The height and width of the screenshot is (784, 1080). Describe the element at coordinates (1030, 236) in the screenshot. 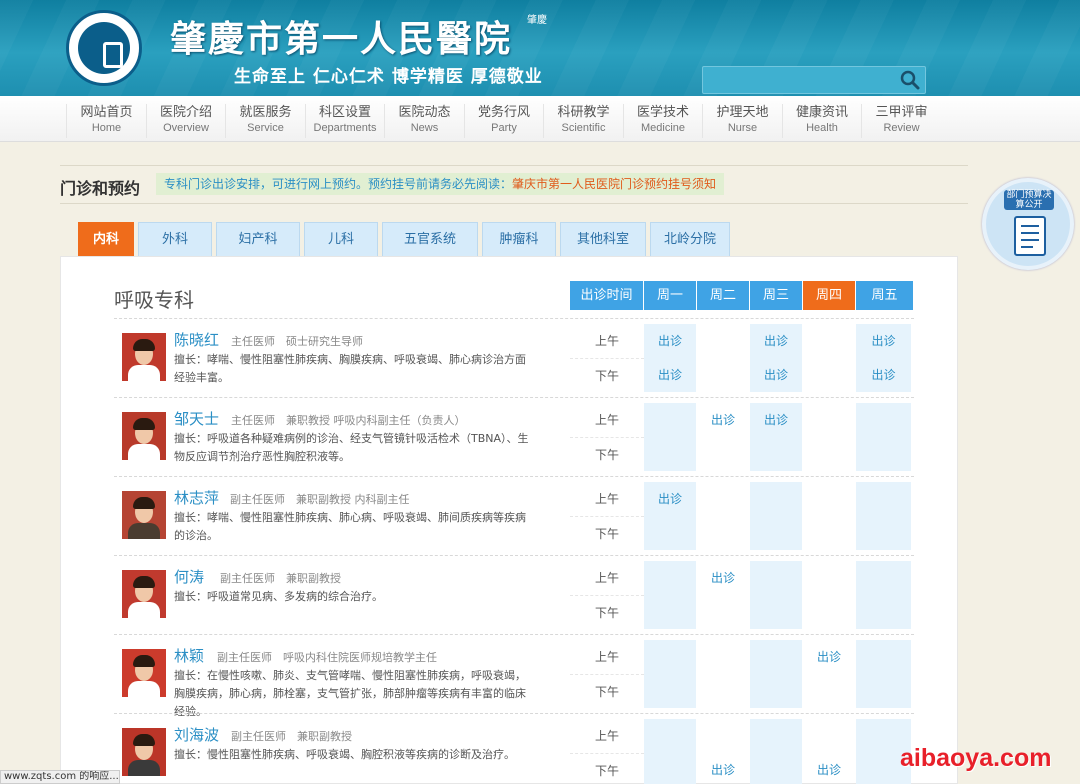

I see `document-icon` at that location.